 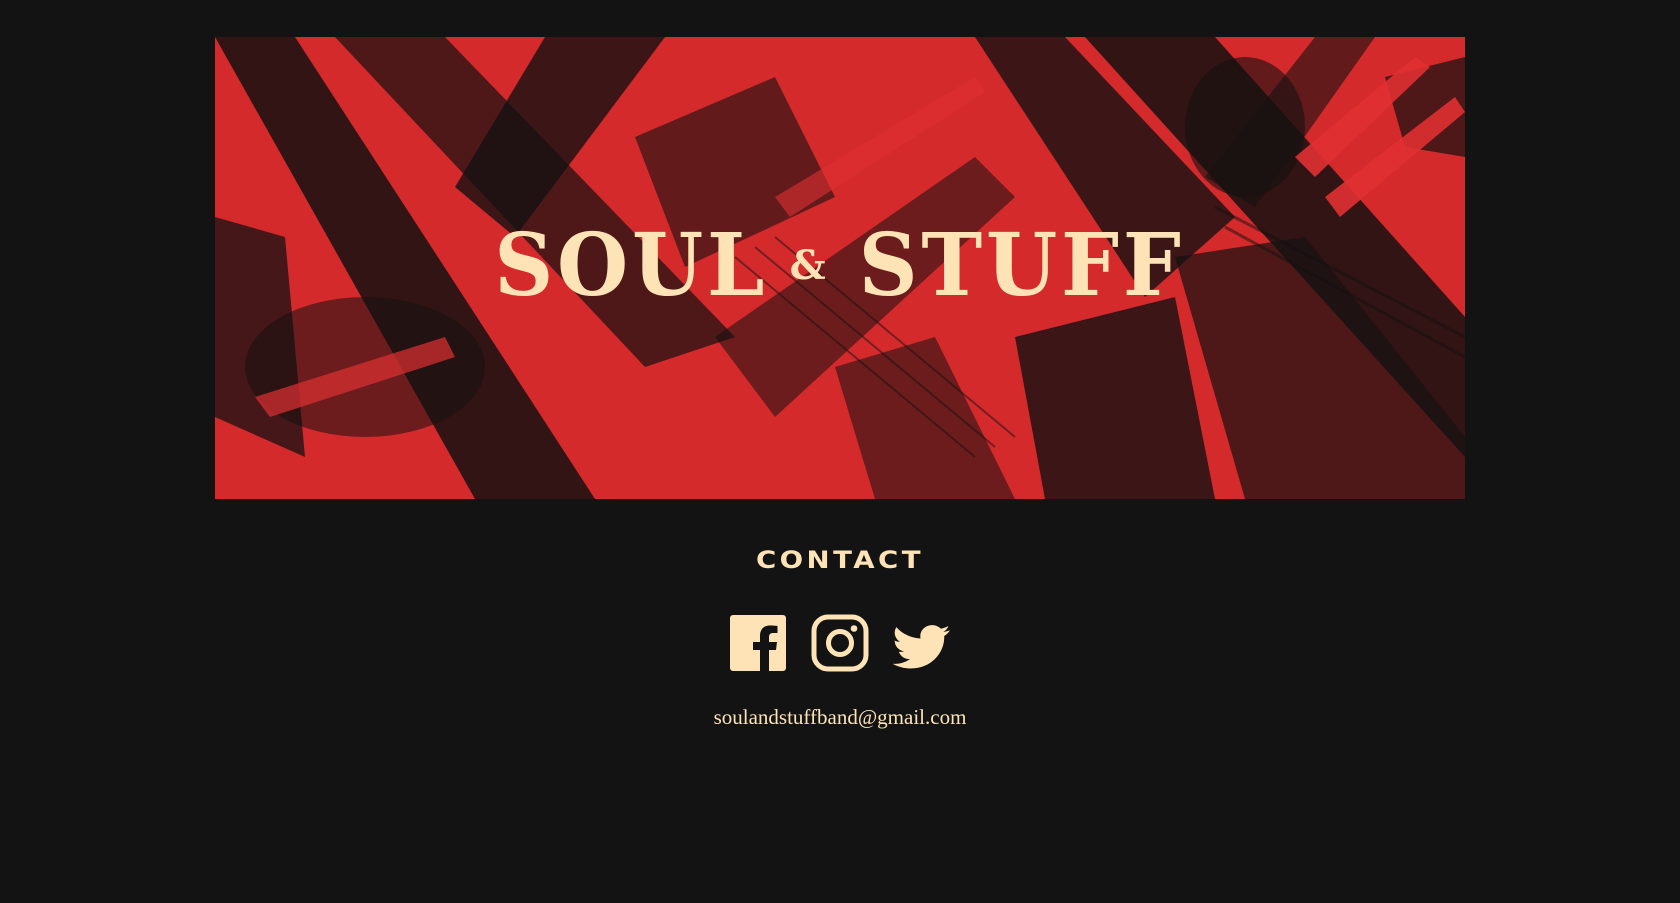 What do you see at coordinates (840, 560) in the screenshot?
I see `contact-heading: CONTACT` at bounding box center [840, 560].